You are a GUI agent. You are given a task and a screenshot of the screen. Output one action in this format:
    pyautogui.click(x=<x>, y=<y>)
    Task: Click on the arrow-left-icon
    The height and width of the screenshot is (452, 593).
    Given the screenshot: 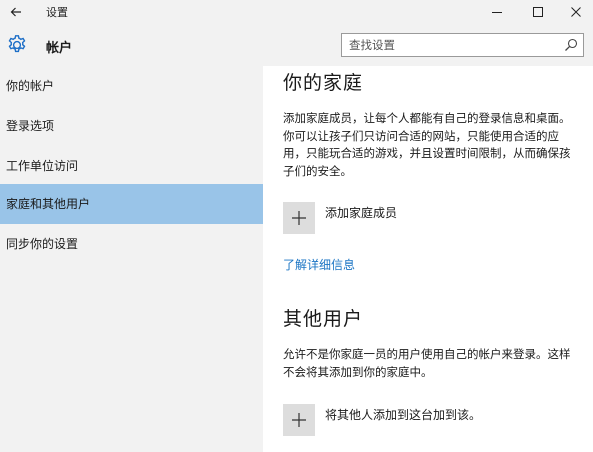 What is the action you would take?
    pyautogui.click(x=15, y=12)
    